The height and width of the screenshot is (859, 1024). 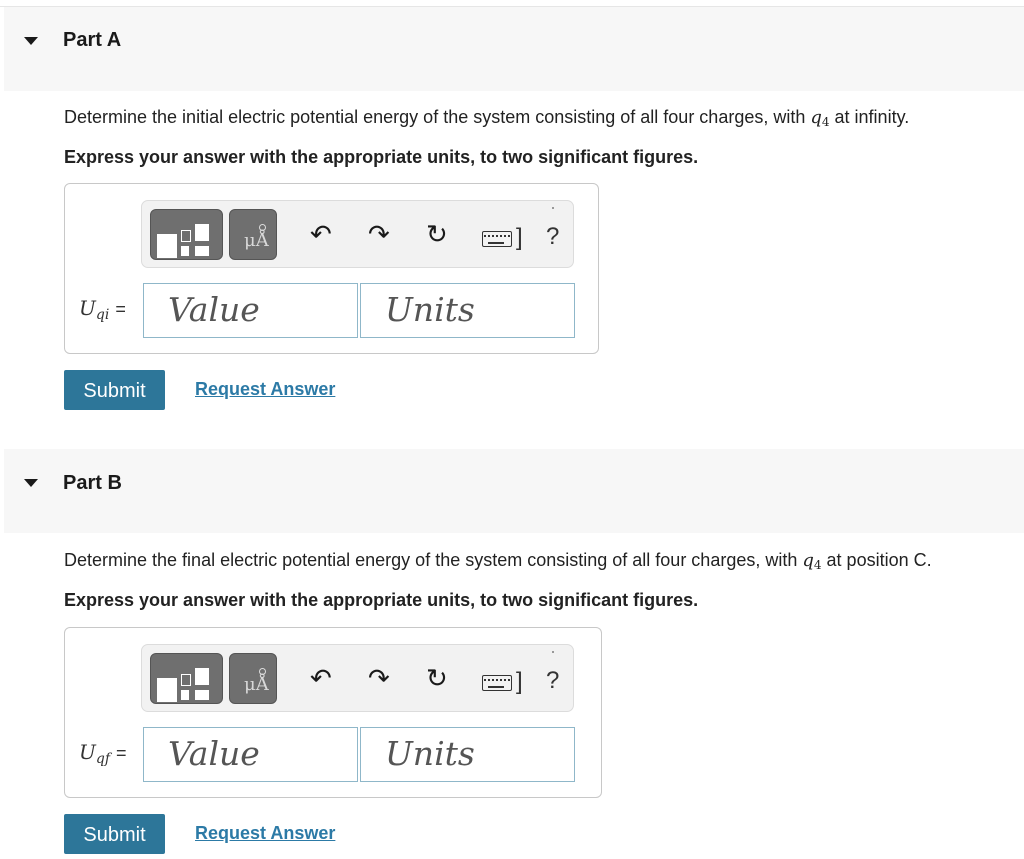 What do you see at coordinates (514, 491) in the screenshot?
I see `part-b-header` at bounding box center [514, 491].